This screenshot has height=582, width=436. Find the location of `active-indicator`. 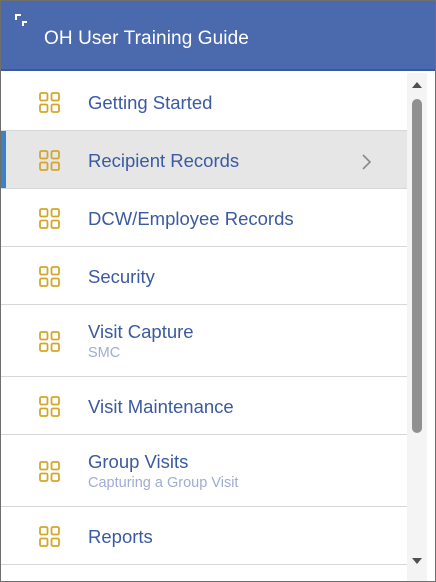

active-indicator is located at coordinates (3, 159).